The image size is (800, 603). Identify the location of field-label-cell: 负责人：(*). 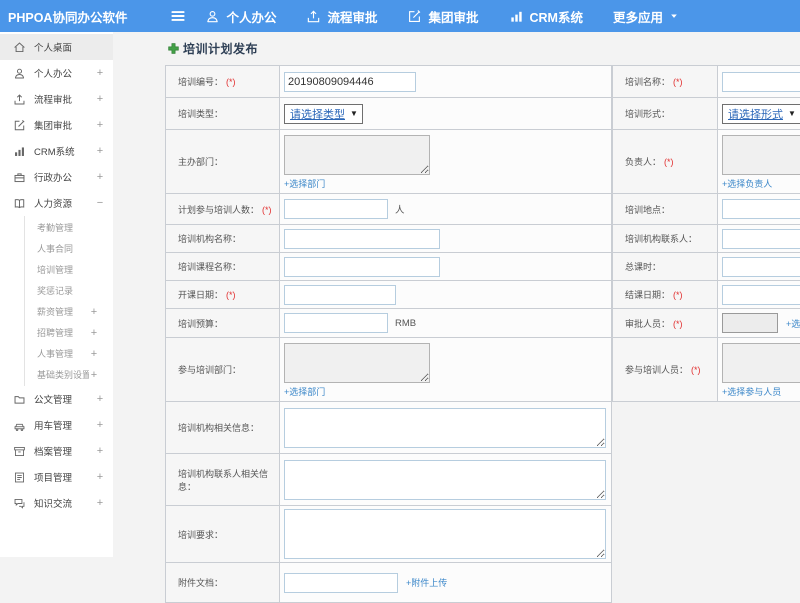
(665, 162).